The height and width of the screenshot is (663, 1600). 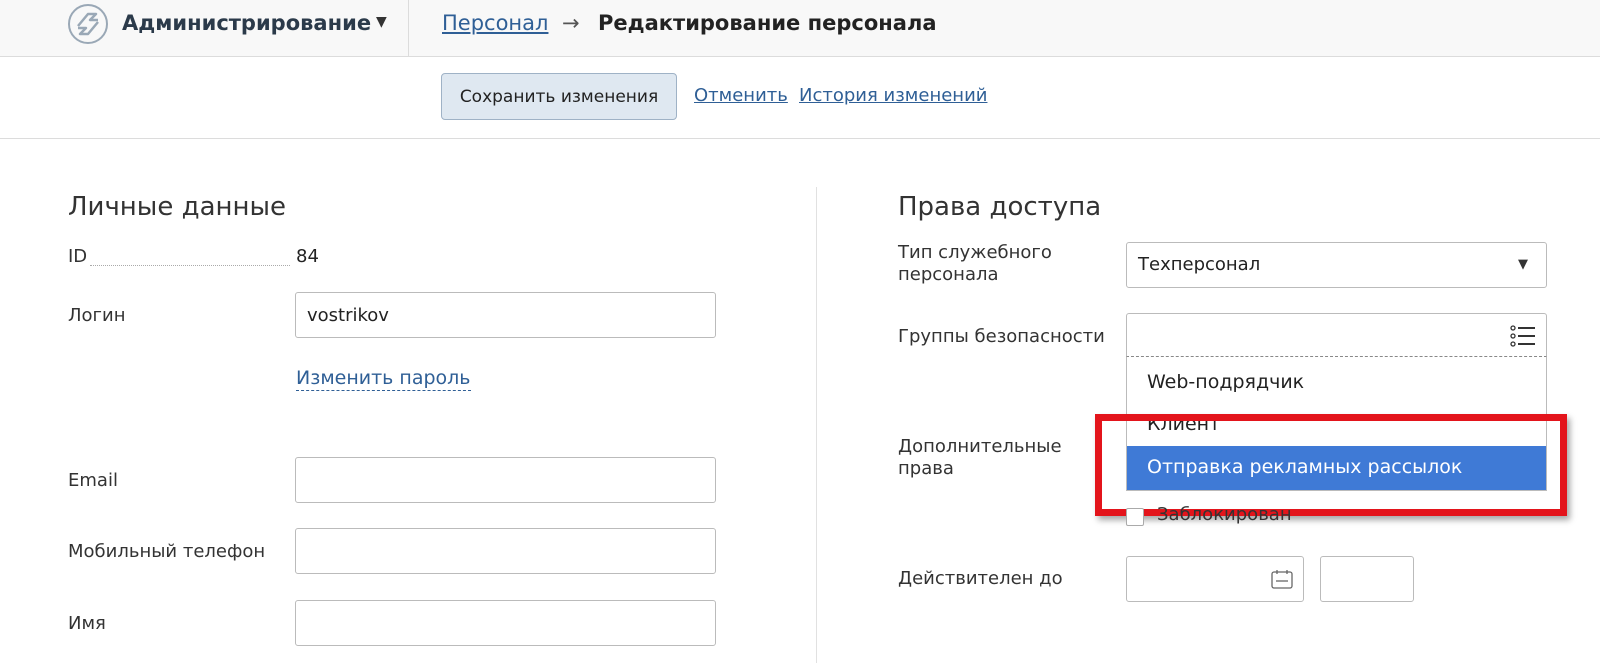 I want to click on login-input, so click(x=505, y=315).